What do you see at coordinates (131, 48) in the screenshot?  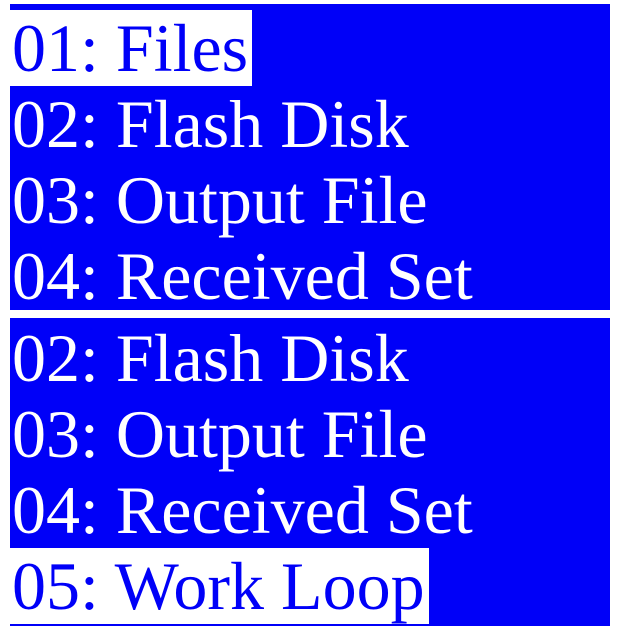 I see `menu-item-files: 01: Files` at bounding box center [131, 48].